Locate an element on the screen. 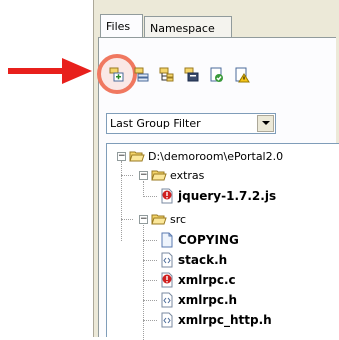 This screenshot has height=340, width=339. tree-node-copying: COPYING is located at coordinates (199, 240).